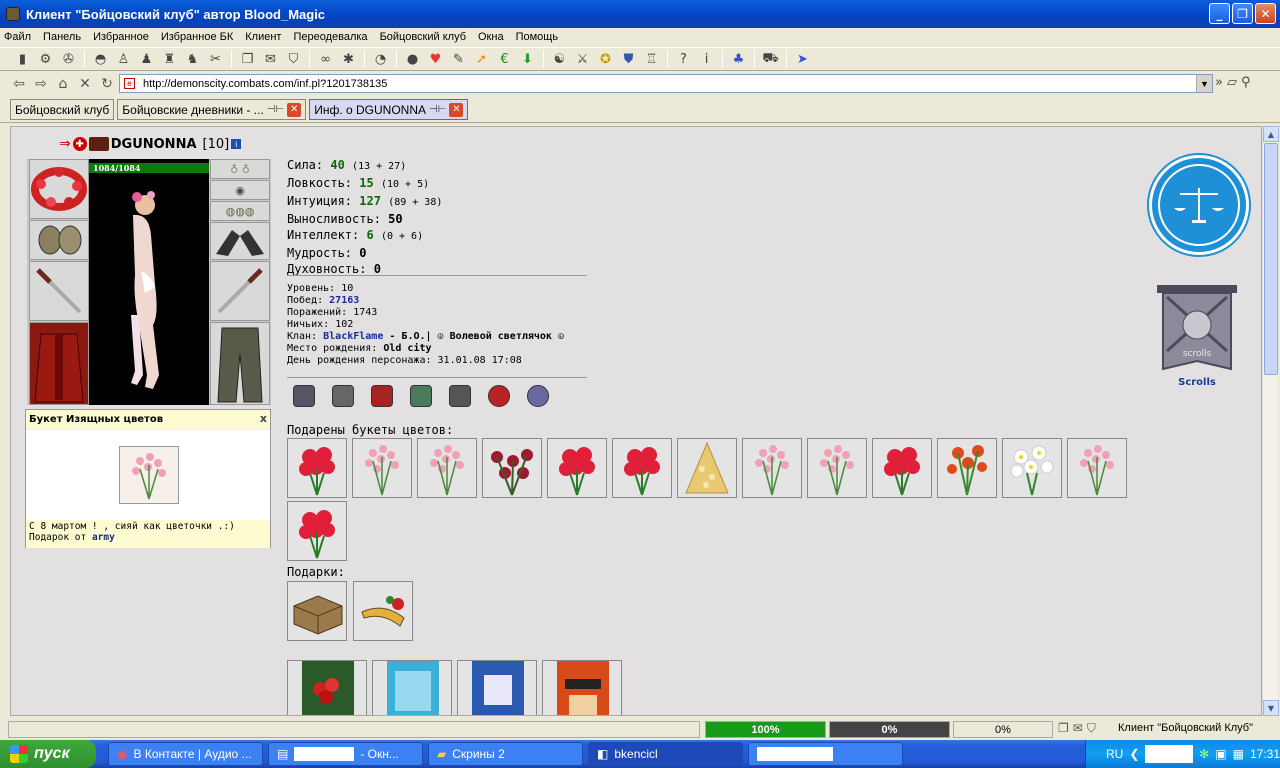 The width and height of the screenshot is (1280, 768). I want to click on stop-icon: ✕, so click(85, 84).